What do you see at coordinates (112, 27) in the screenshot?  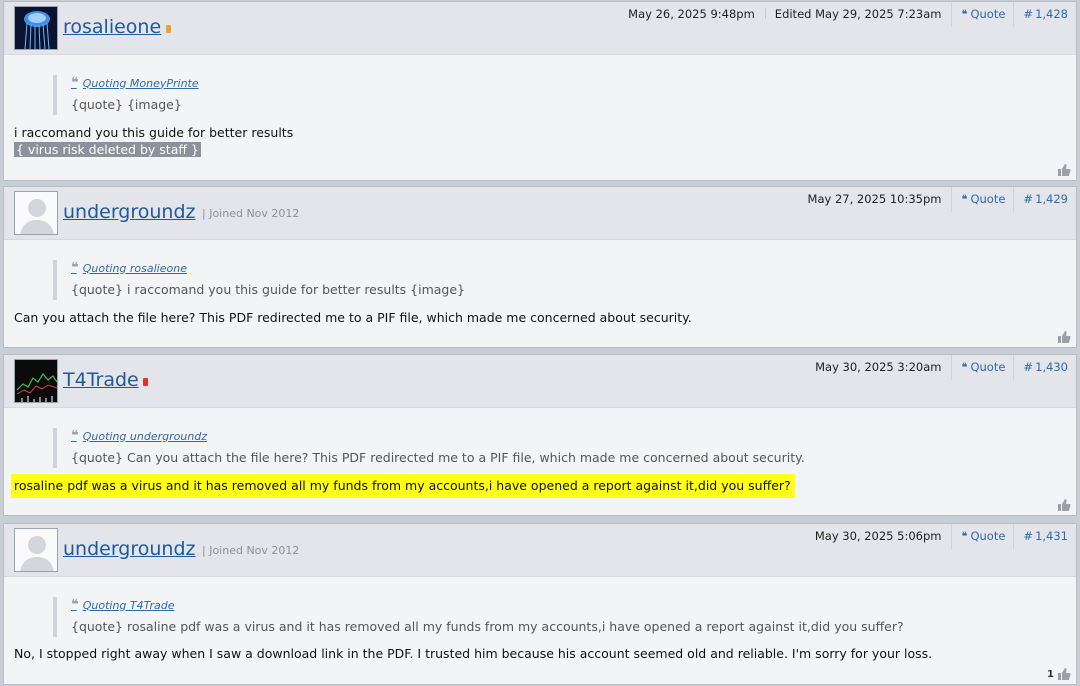 I see `username: rosalieone` at bounding box center [112, 27].